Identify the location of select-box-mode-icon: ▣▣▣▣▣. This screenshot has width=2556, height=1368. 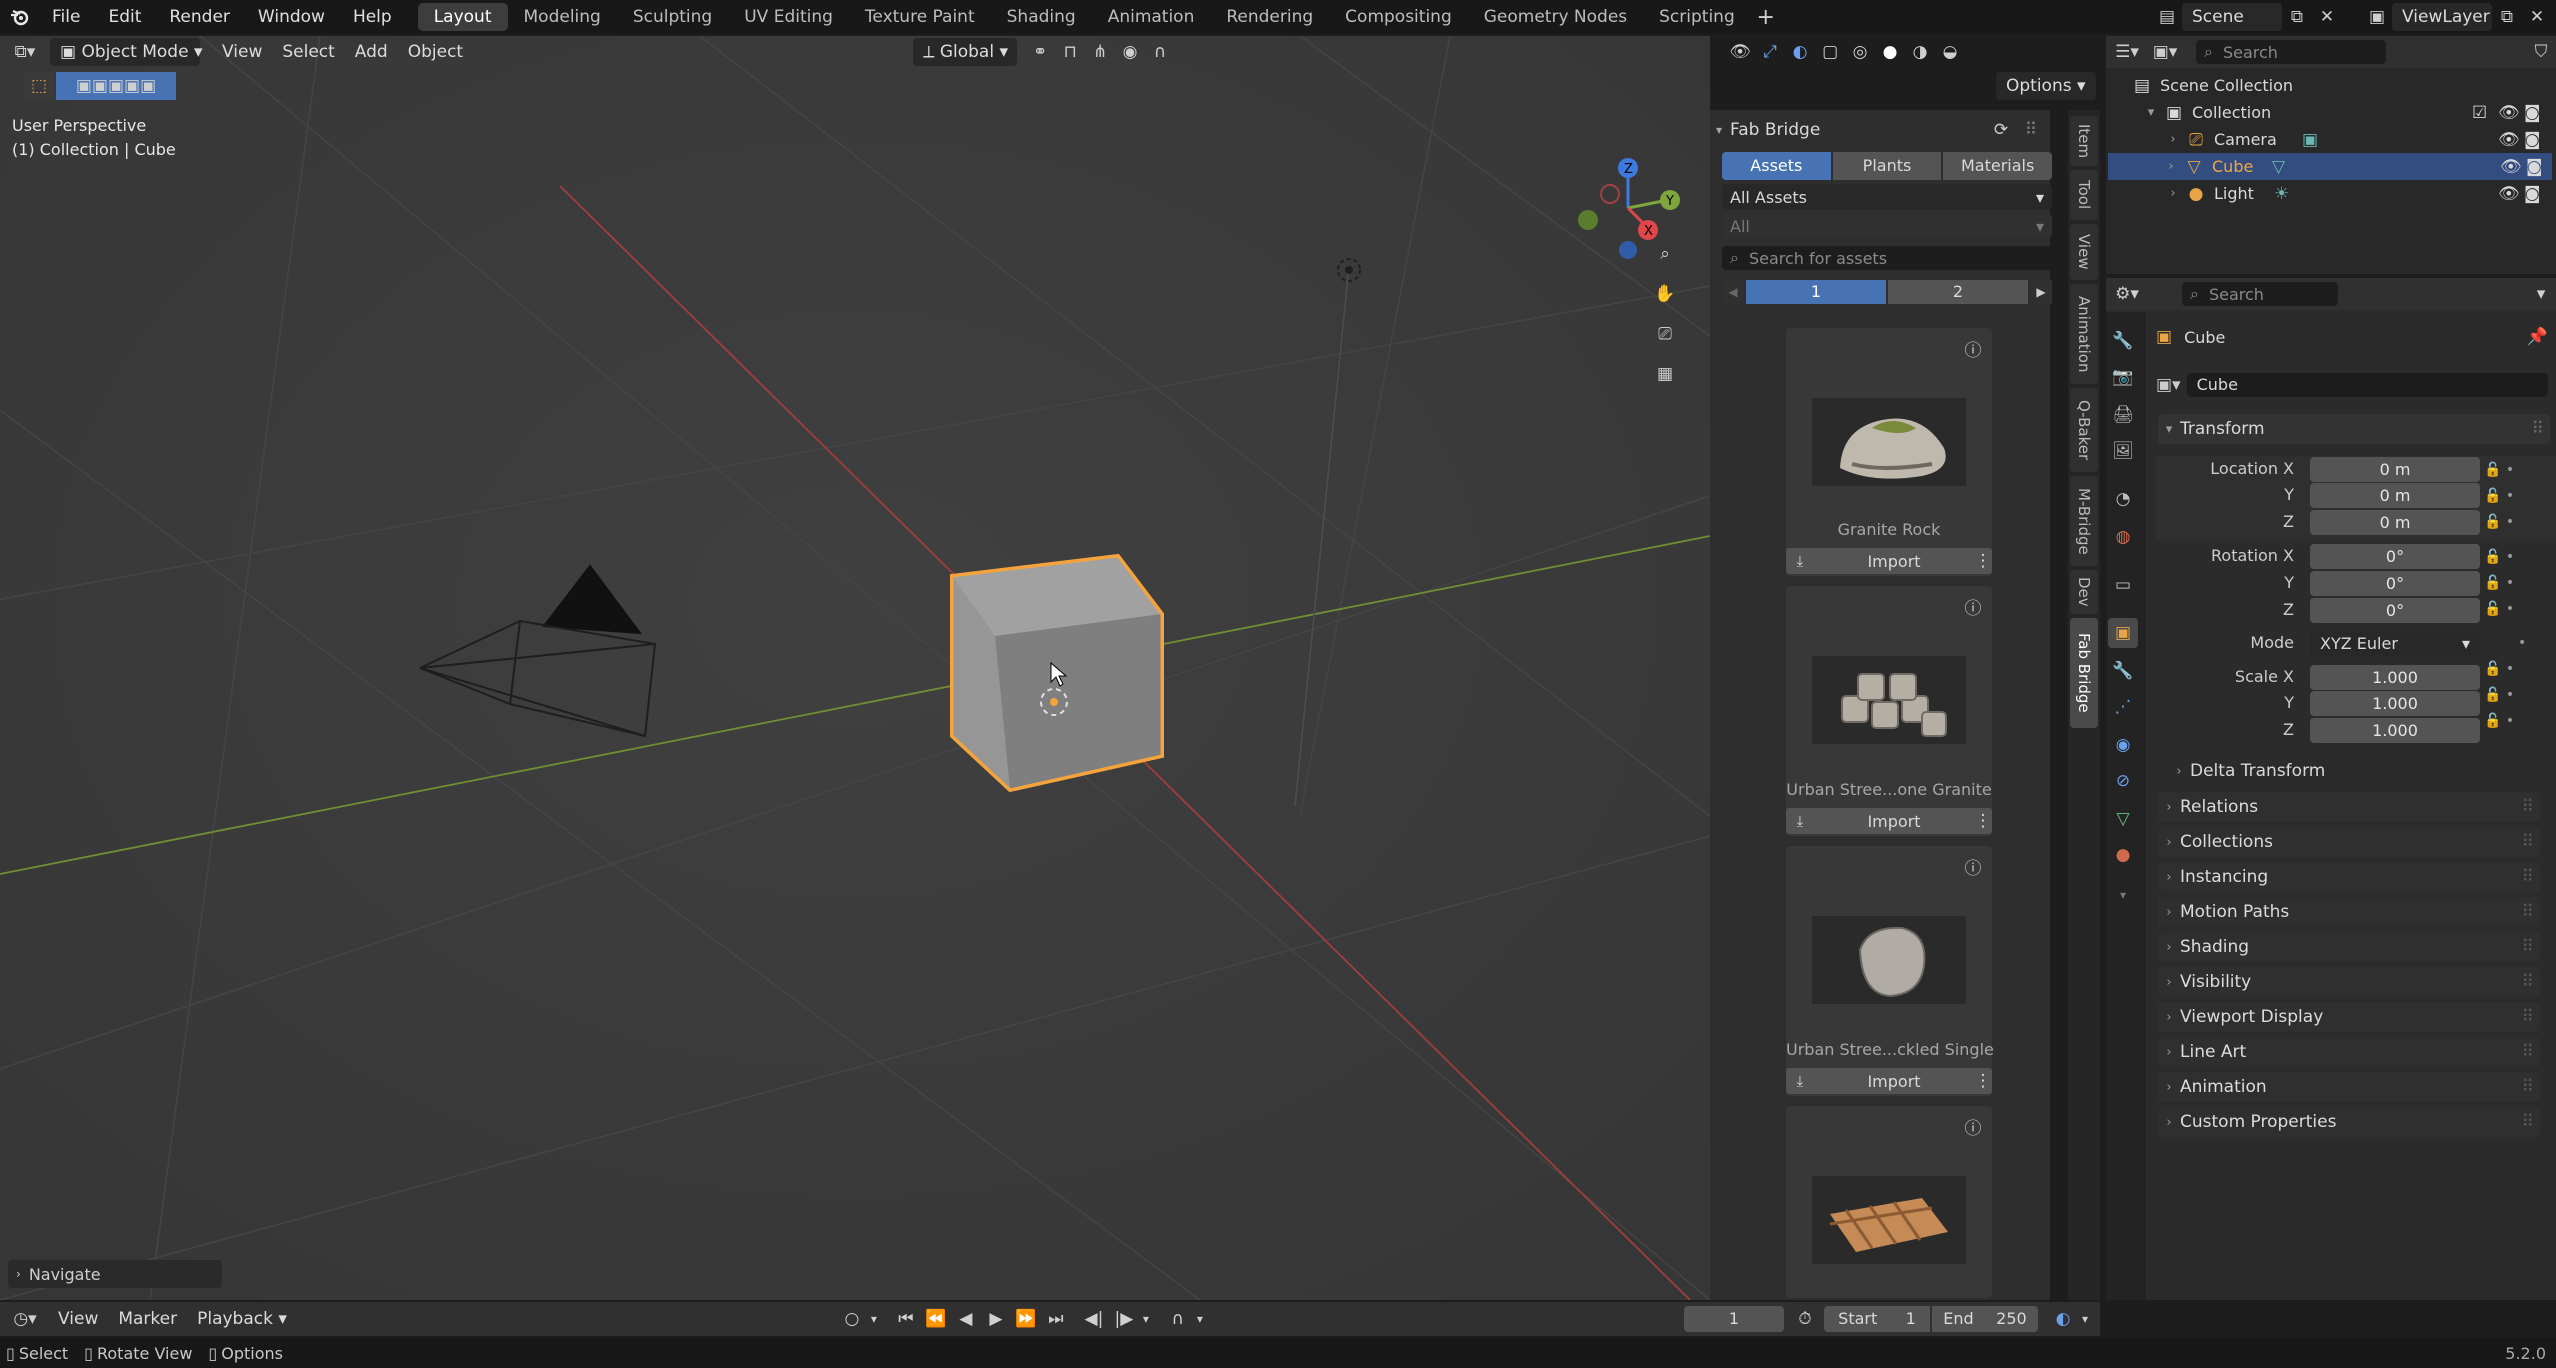
(116, 86).